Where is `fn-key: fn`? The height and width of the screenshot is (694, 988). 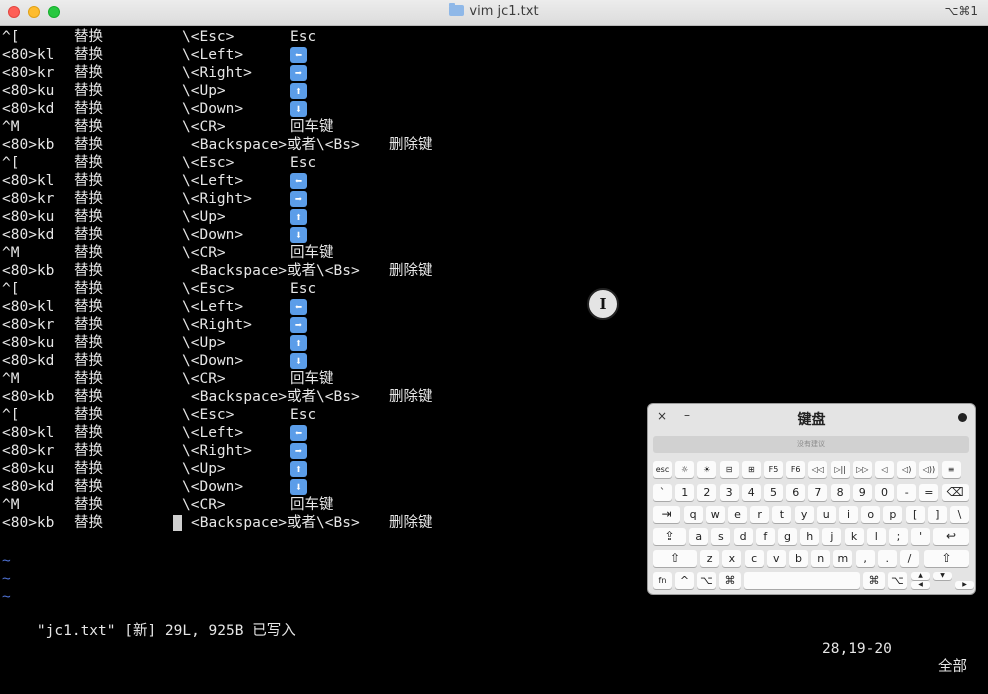 fn-key: fn is located at coordinates (662, 580).